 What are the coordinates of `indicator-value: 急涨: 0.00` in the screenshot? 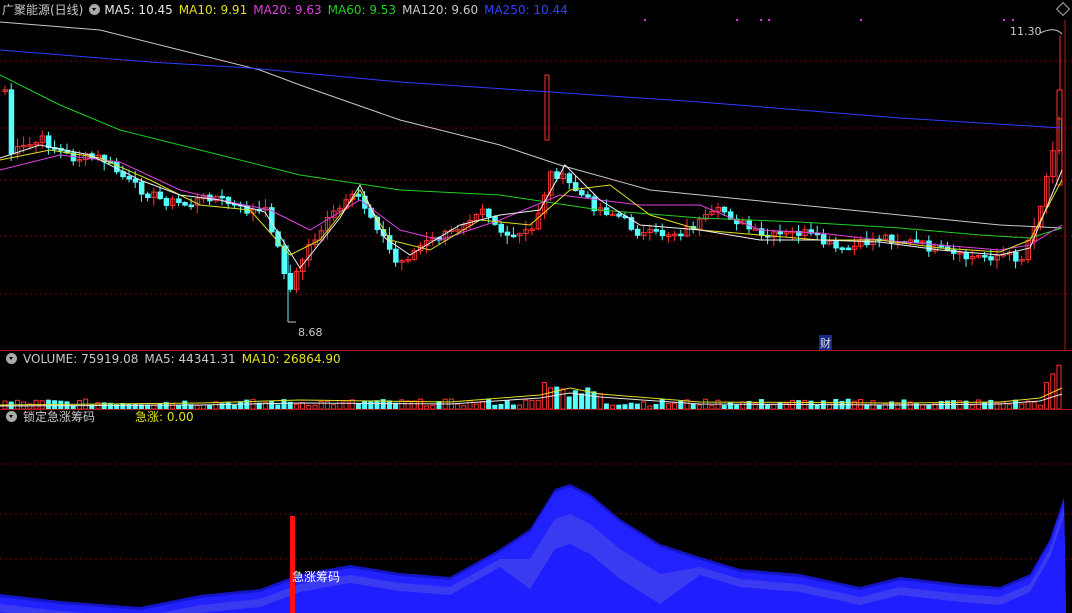 It's located at (164, 417).